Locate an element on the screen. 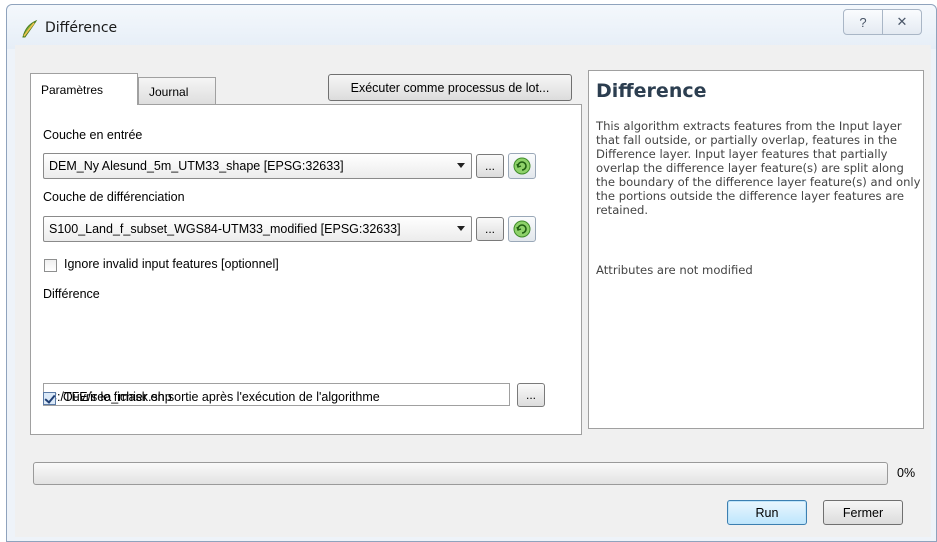 This screenshot has height=542, width=937. close-icon: ✕ is located at coordinates (902, 21).